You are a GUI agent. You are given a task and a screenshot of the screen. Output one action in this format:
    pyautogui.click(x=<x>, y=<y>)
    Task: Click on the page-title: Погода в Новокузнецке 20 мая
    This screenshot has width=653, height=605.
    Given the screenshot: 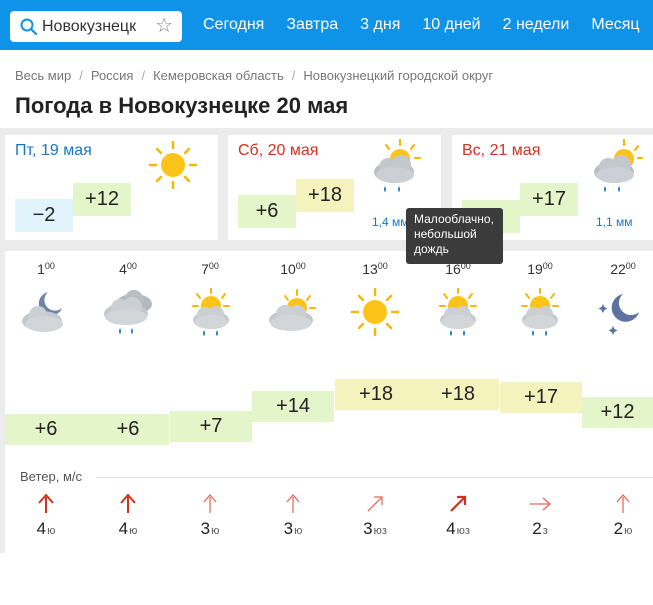 What is the action you would take?
    pyautogui.click(x=182, y=105)
    